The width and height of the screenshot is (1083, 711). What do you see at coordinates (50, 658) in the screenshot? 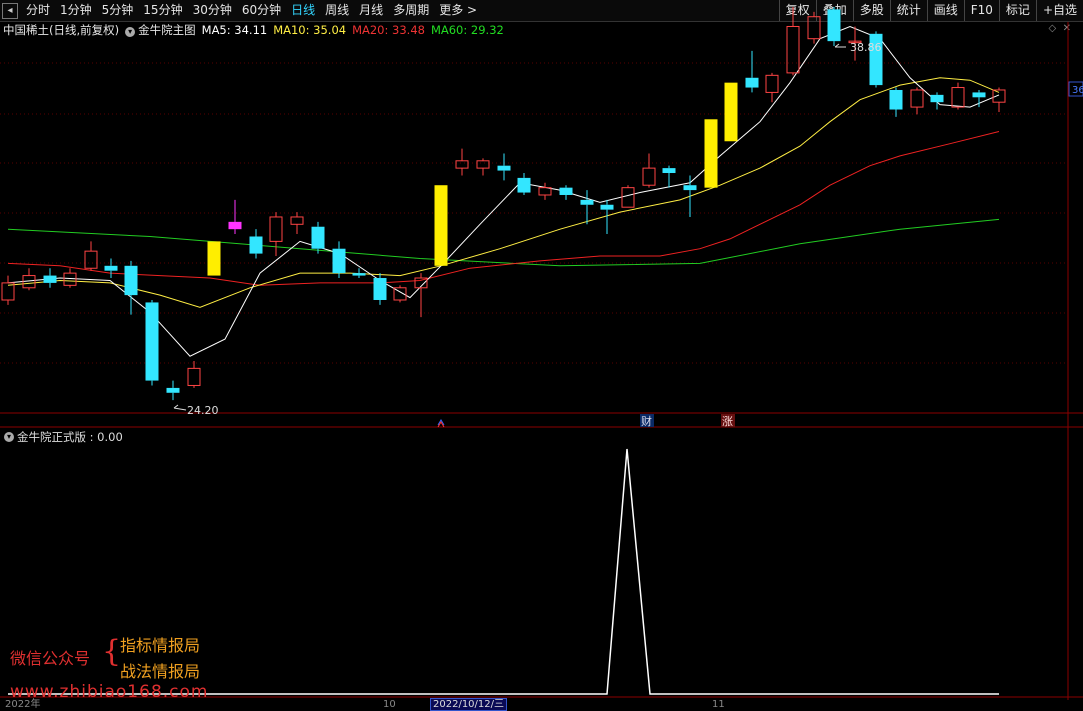
I see `watermark-label: 微信公众号` at bounding box center [50, 658].